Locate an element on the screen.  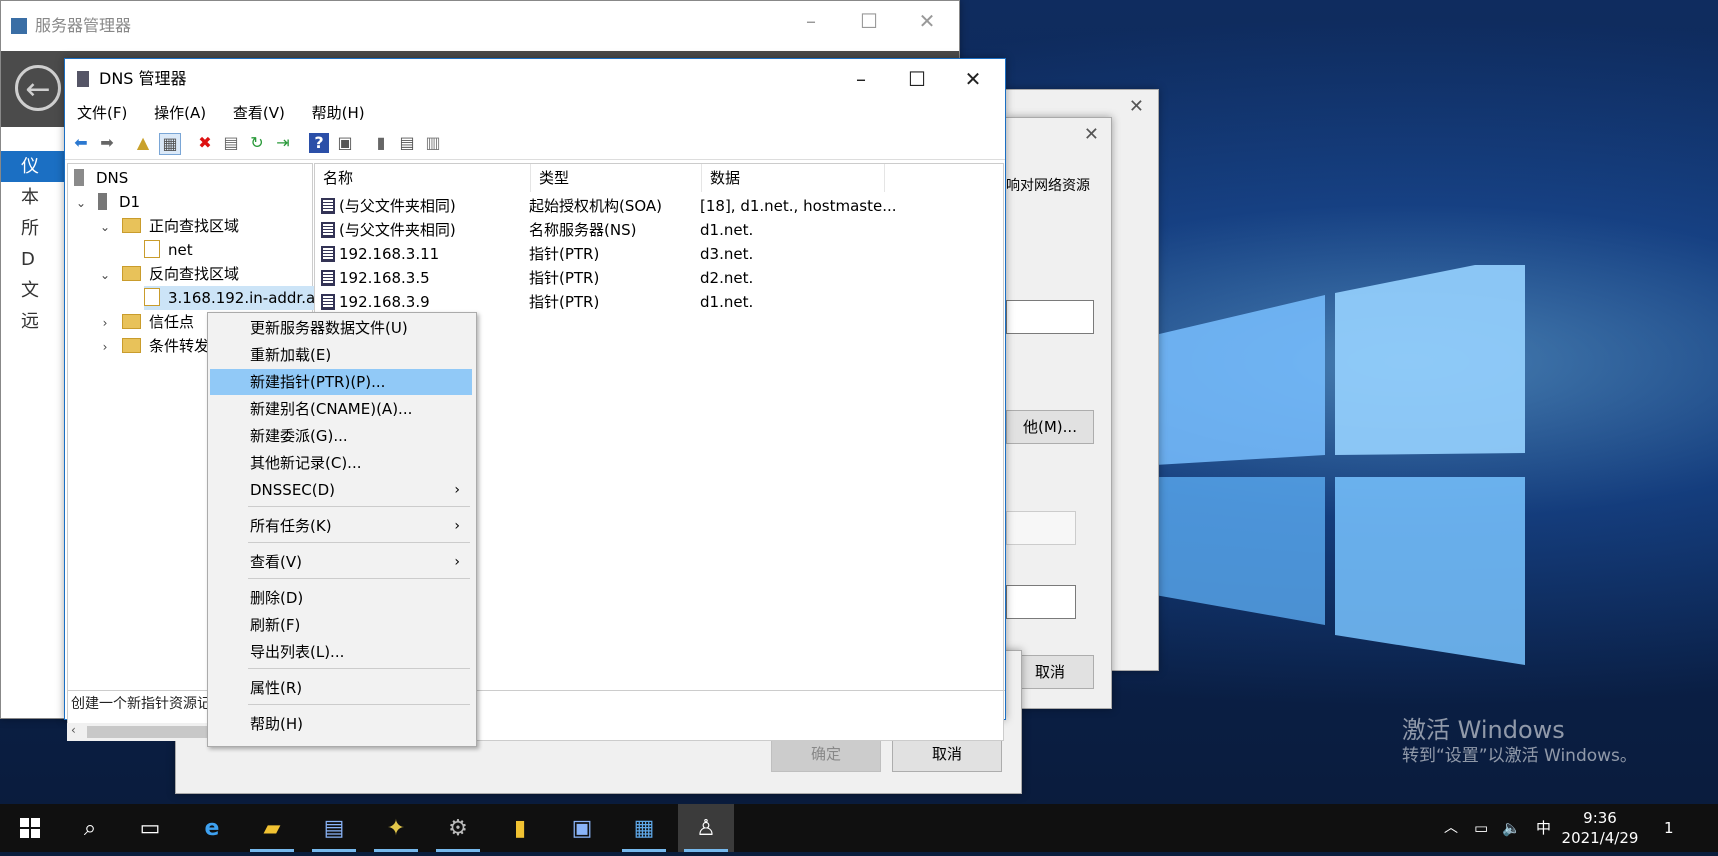
dns-taskbar-icon: ♙ is located at coordinates (706, 828).